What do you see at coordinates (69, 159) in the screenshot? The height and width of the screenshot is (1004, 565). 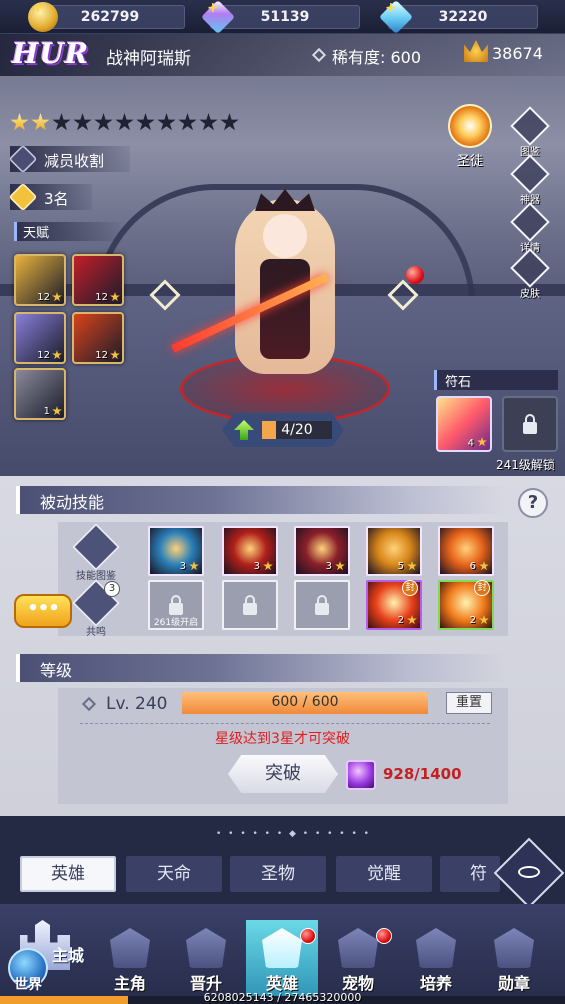 I see `trait-tag: 减员收割` at bounding box center [69, 159].